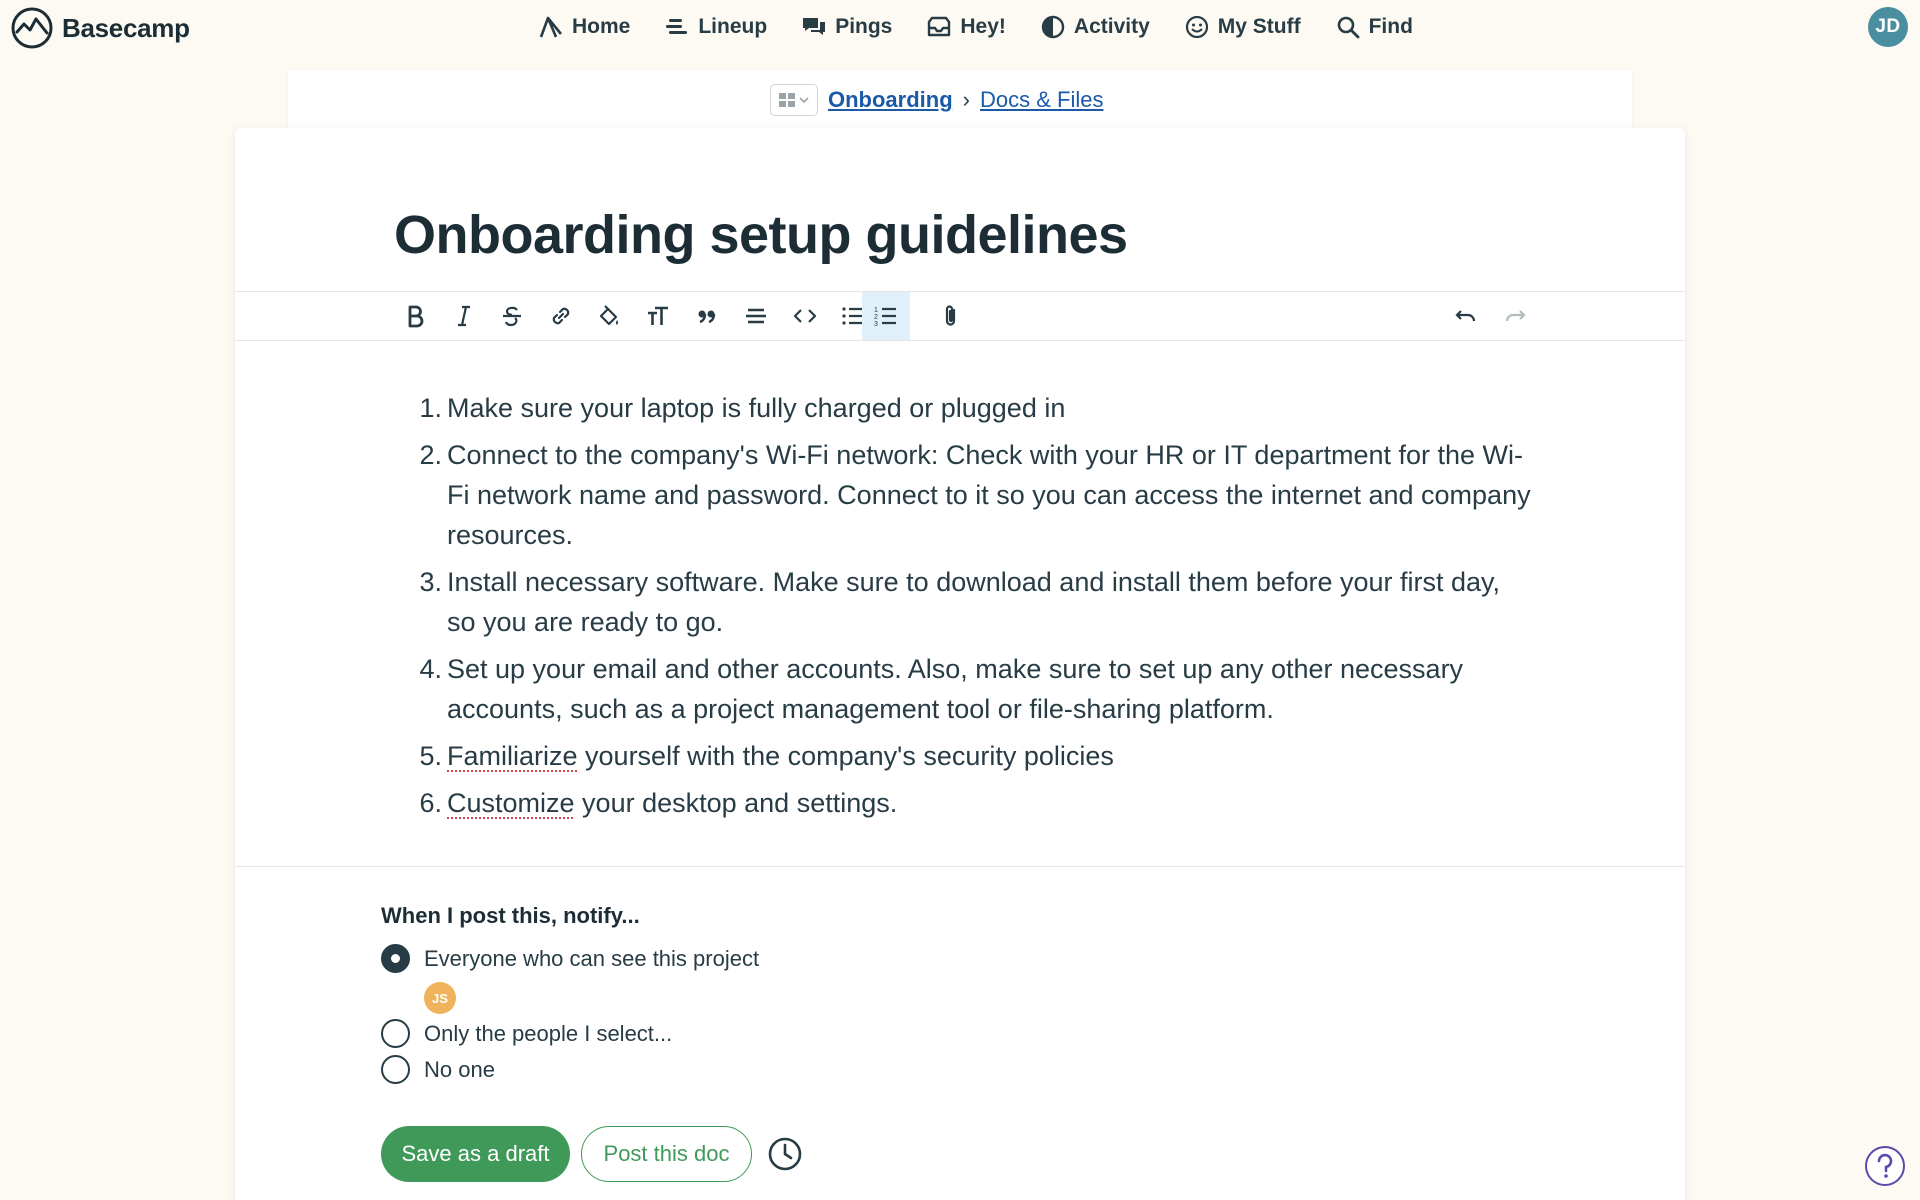 Image resolution: width=1920 pixels, height=1200 pixels. I want to click on lineup-icon, so click(677, 26).